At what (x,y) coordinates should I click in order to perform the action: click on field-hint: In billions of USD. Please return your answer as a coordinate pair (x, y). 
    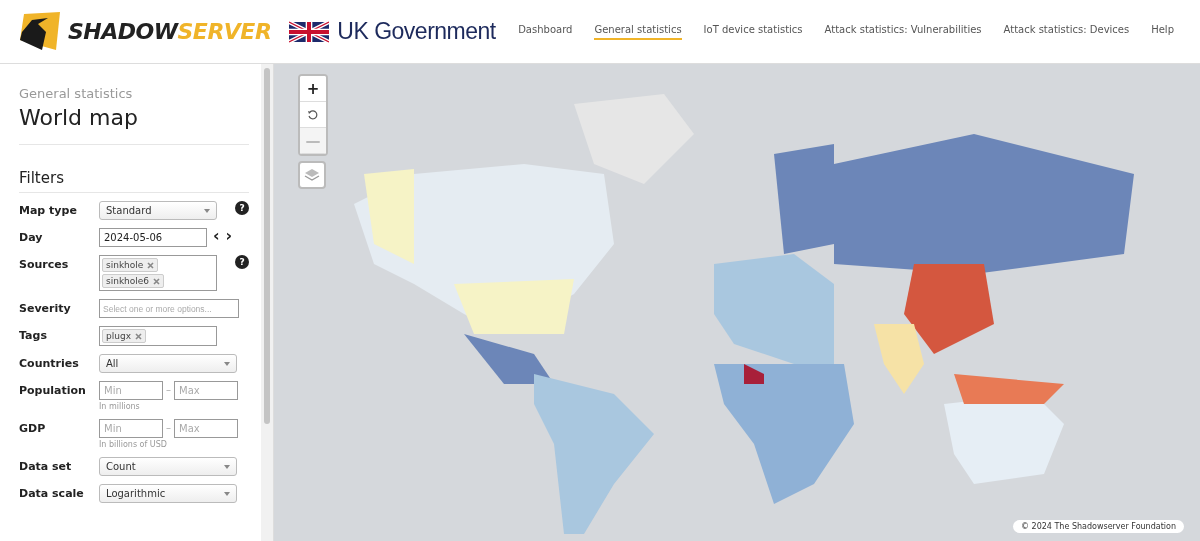
    Looking at the image, I should click on (133, 444).